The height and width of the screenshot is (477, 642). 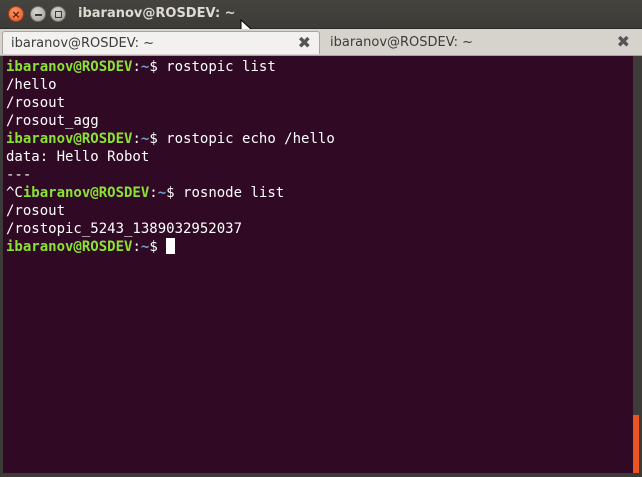 What do you see at coordinates (319, 247) in the screenshot?
I see `terminal-line: ibaranov@ROSDEV:~$` at bounding box center [319, 247].